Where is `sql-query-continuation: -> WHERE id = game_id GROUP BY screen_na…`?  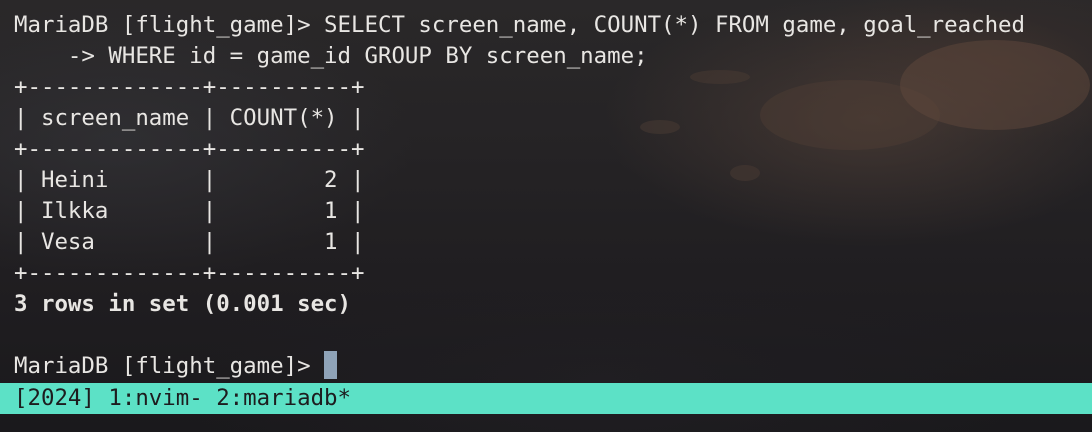 sql-query-continuation: -> WHERE id = game_id GROUP BY screen_na… is located at coordinates (331, 56).